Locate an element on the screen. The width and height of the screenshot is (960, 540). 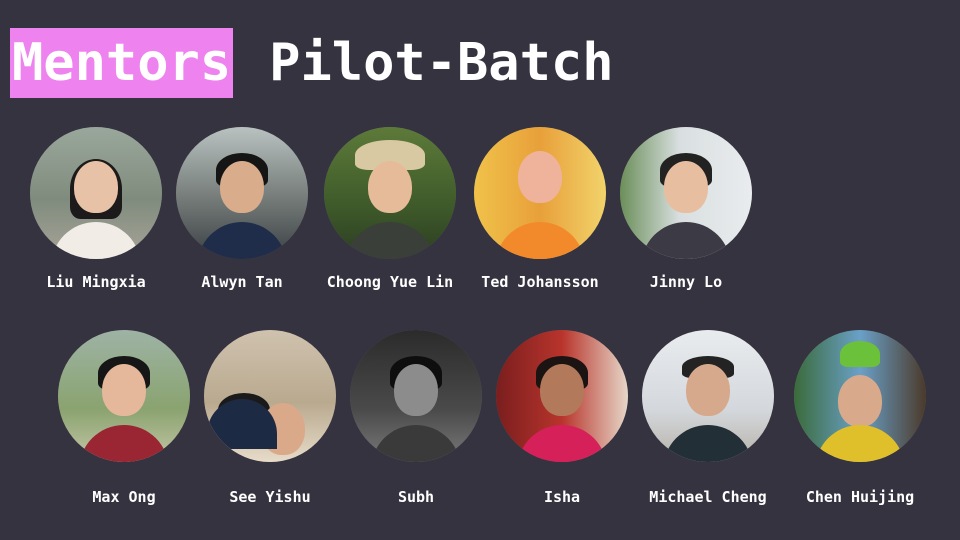
mentor-name: Max Ong is located at coordinates (124, 497).